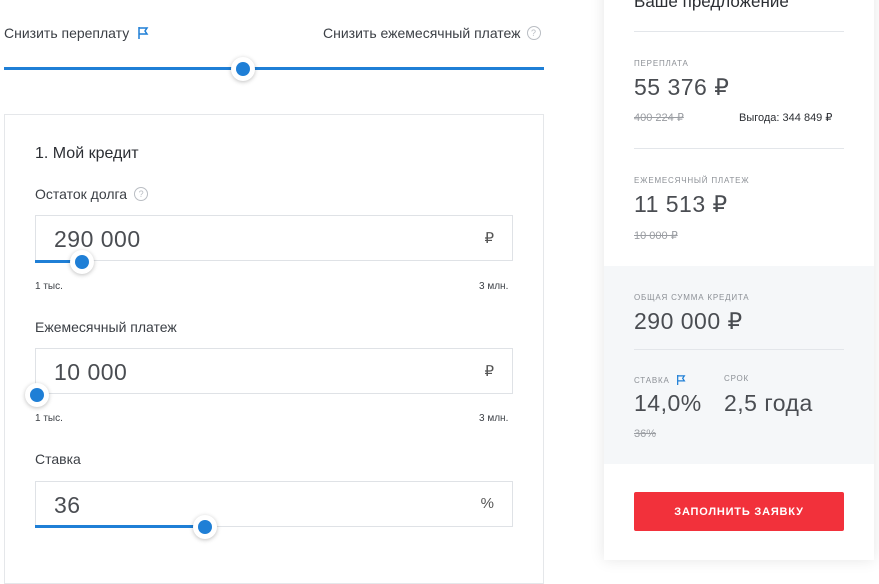  I want to click on monthly-offer-label: Ежемесячный платеж, so click(692, 180).